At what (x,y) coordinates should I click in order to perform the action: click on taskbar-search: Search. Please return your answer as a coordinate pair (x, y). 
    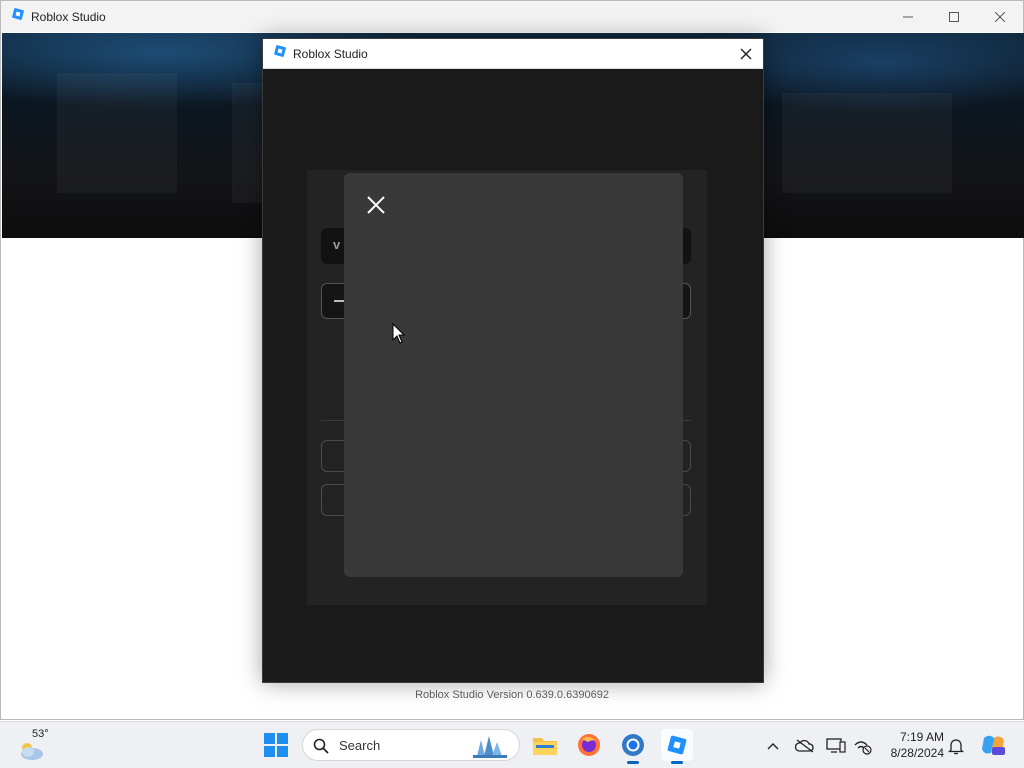
    Looking at the image, I should click on (411, 745).